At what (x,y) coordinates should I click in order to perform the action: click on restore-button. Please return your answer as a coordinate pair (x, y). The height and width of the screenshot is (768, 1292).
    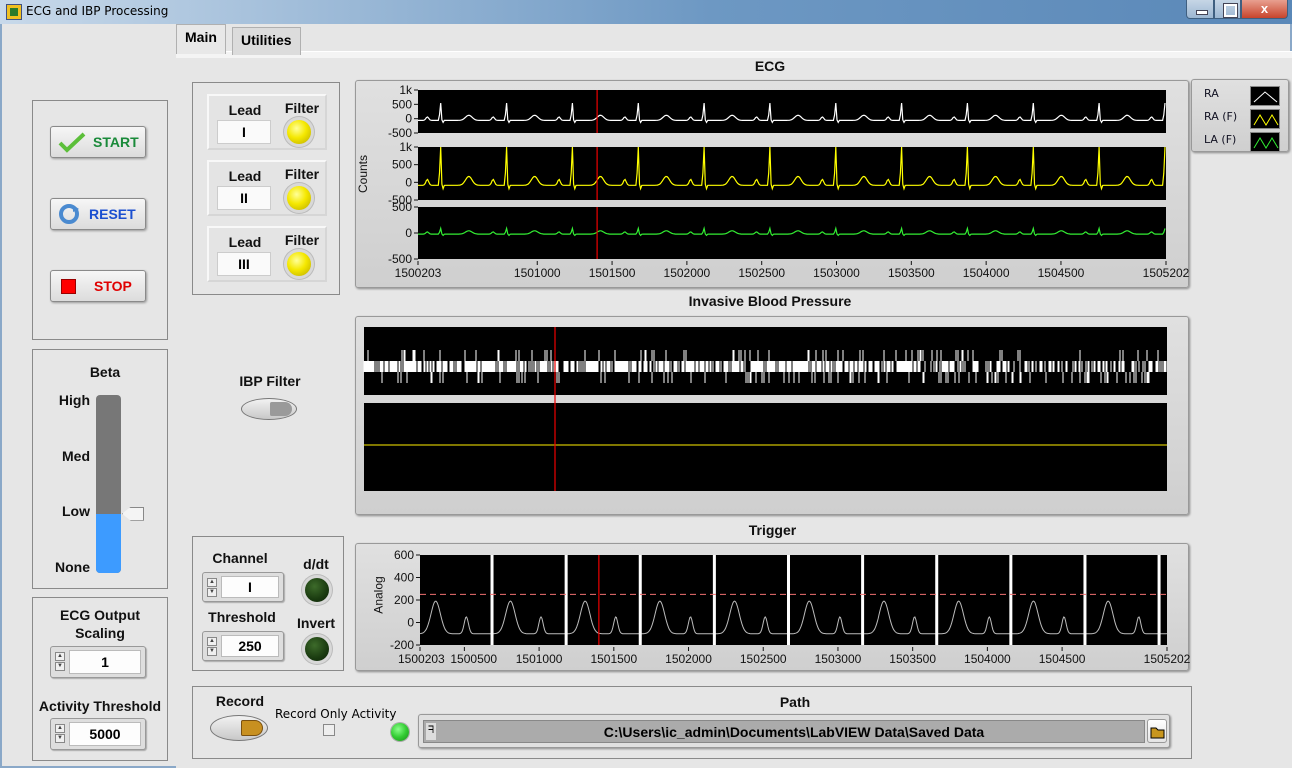
    Looking at the image, I should click on (1227, 9).